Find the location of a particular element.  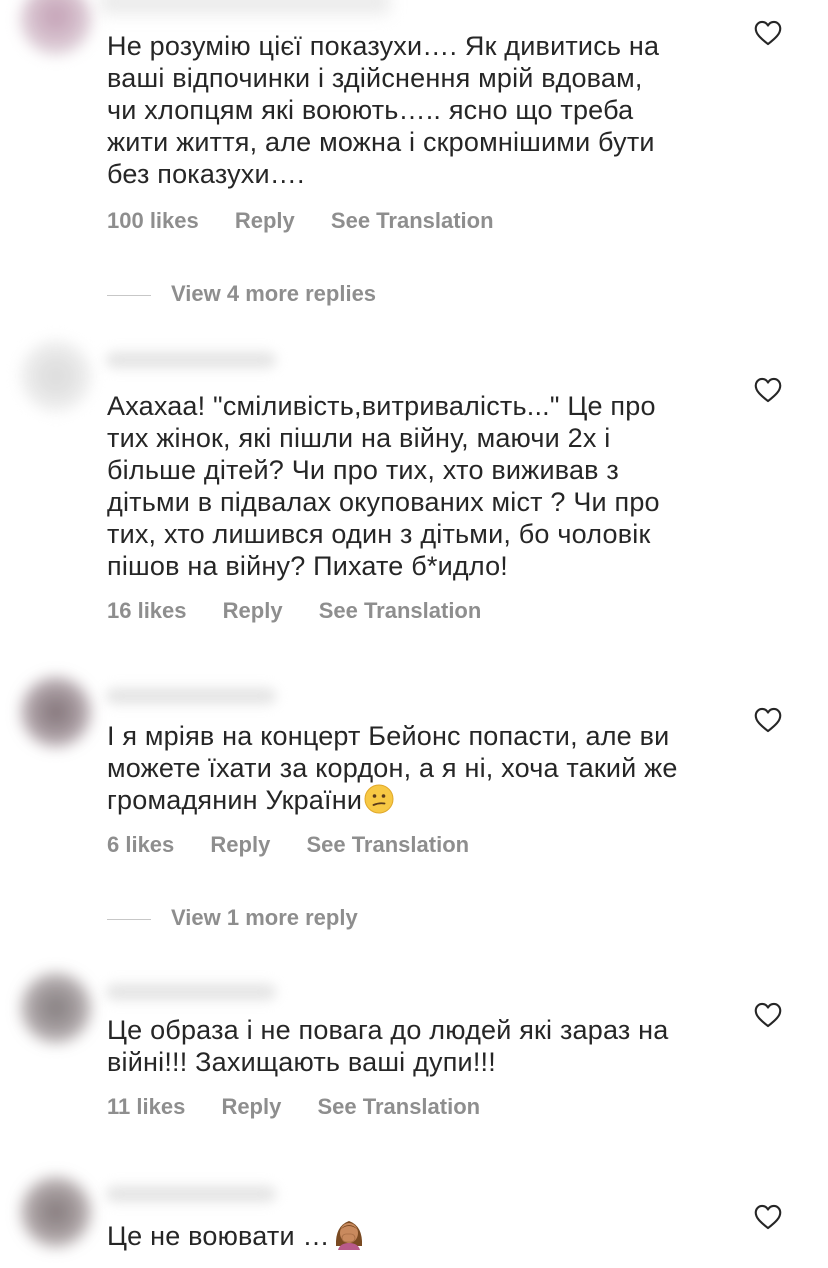

view-more-replies: View 1 more reply is located at coordinates (232, 918).